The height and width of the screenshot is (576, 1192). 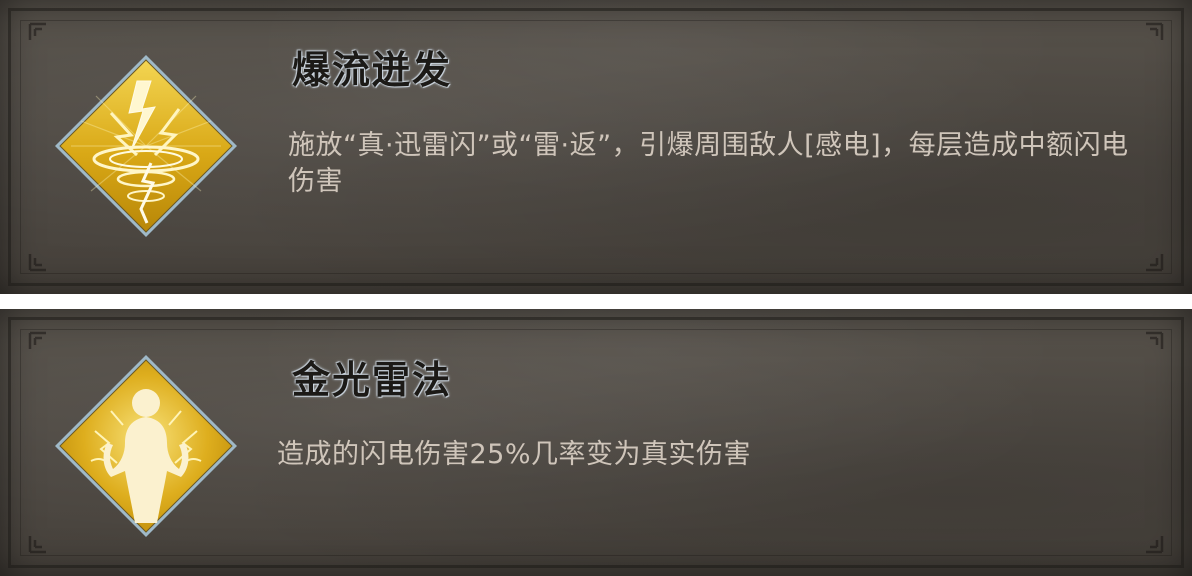 What do you see at coordinates (146, 146) in the screenshot?
I see `lightning-vortex-icon` at bounding box center [146, 146].